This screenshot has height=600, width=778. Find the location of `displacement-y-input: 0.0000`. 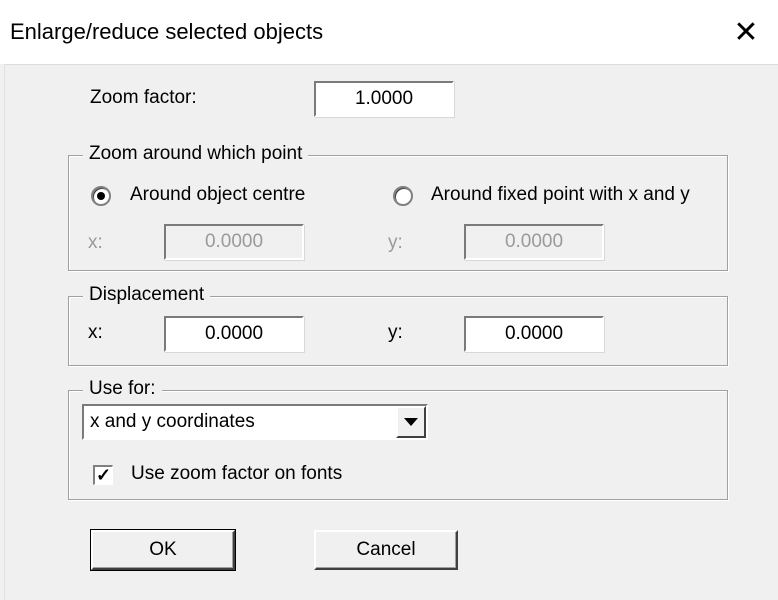

displacement-y-input: 0.0000 is located at coordinates (534, 334).